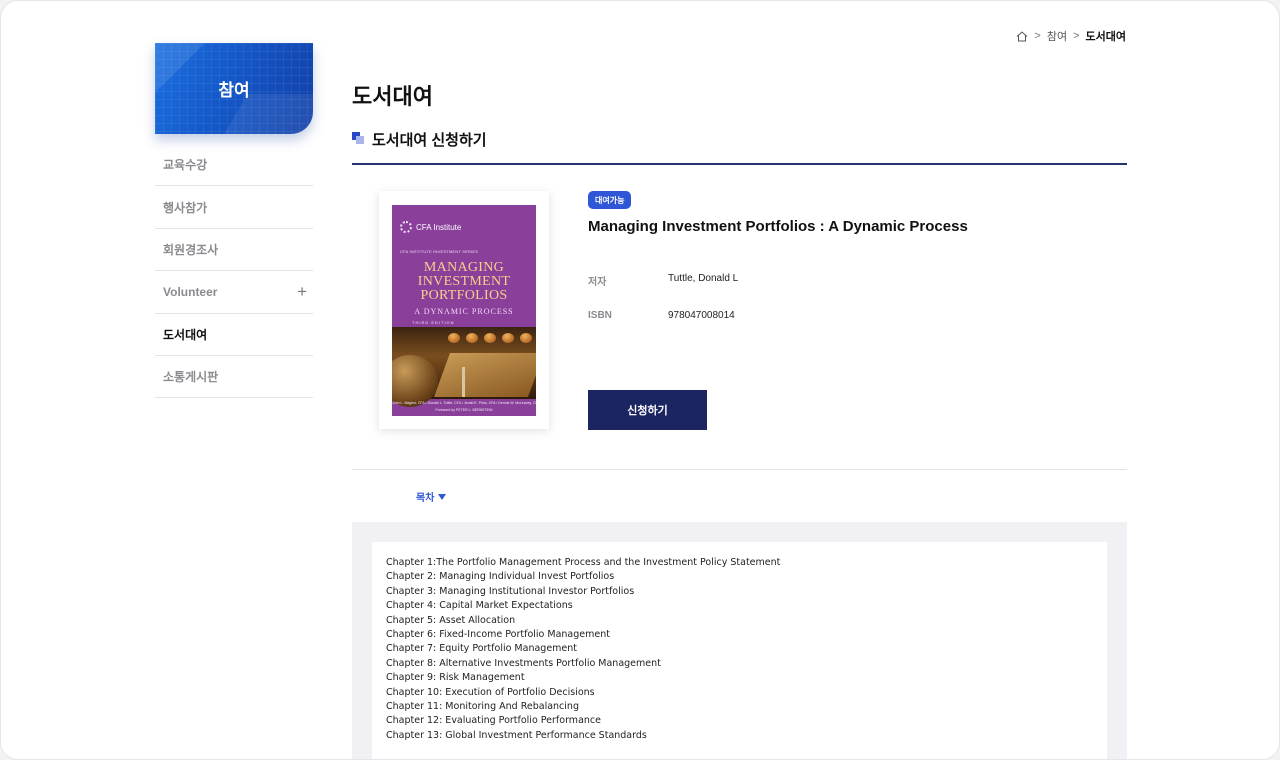 The height and width of the screenshot is (760, 1280). I want to click on sidebar-menu: 교육수강 행사참가 회원경조사 Volunteer + 도서대여 소통게시판, so click(234, 271).